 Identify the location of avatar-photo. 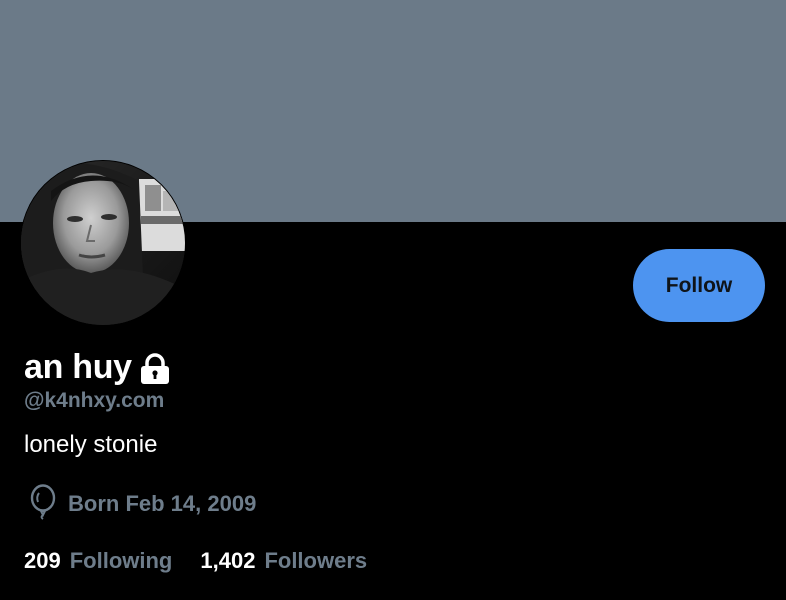
(103, 243).